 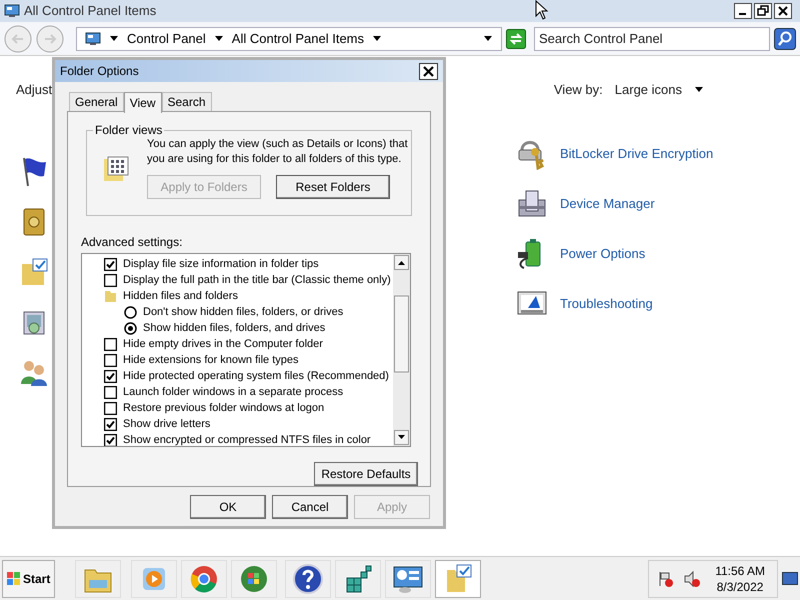 I want to click on refresh-icon, so click(x=516, y=38).